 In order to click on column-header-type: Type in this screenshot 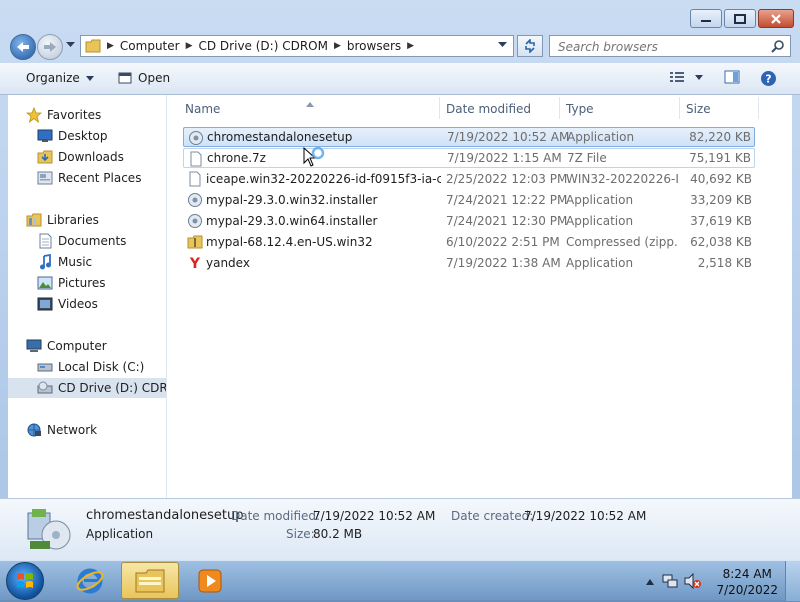, I will do `click(622, 109)`.